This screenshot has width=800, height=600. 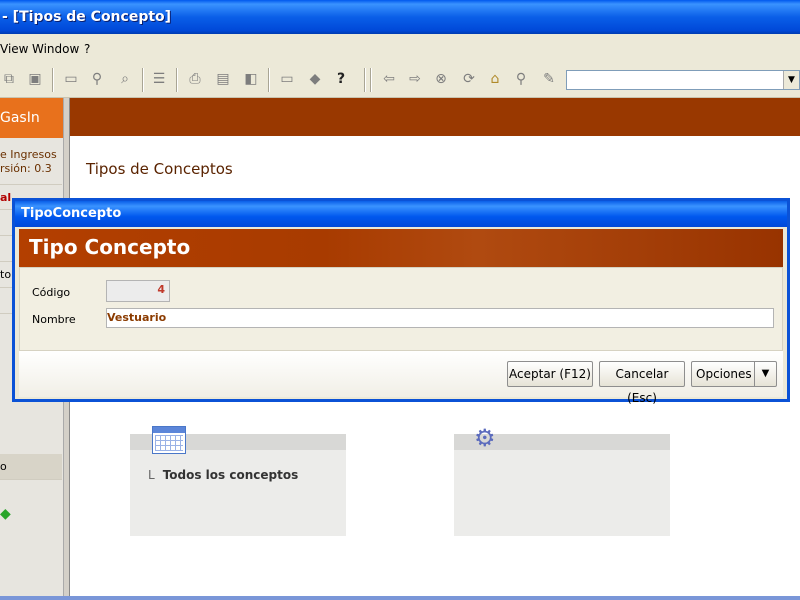 I want to click on window-icon: ▭, so click(x=71, y=79).